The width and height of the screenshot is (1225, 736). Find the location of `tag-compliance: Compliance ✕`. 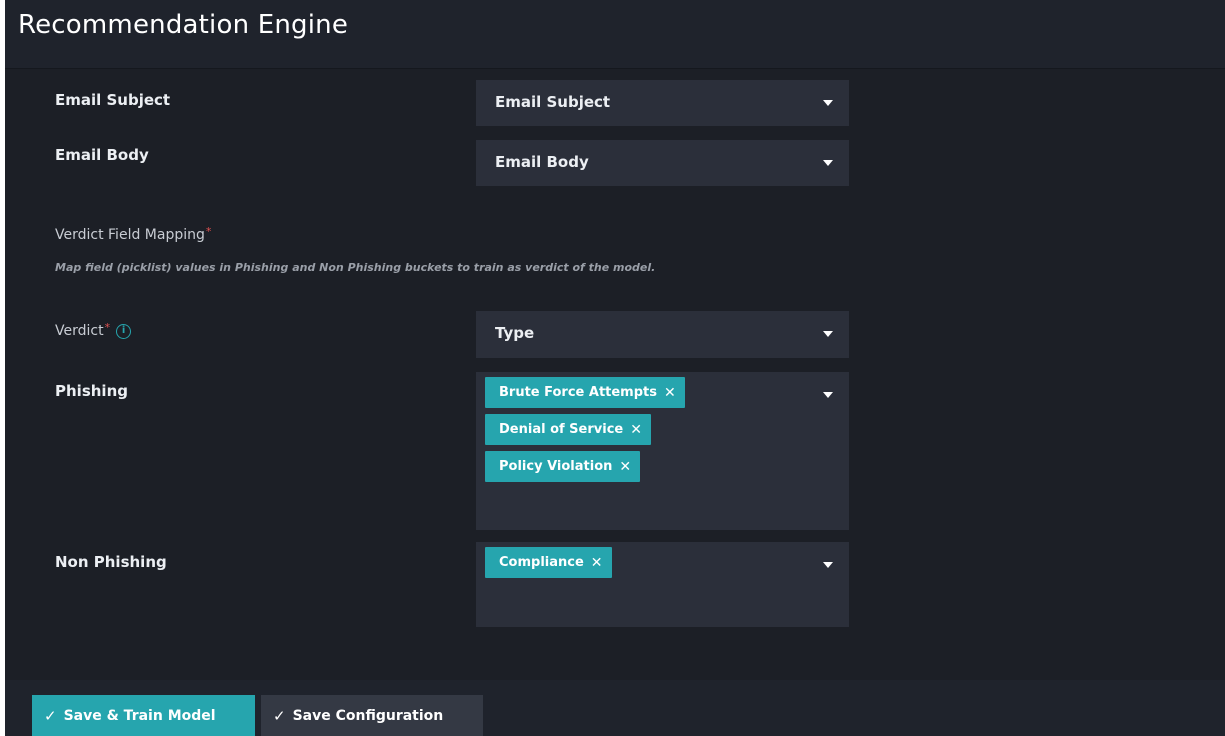

tag-compliance: Compliance ✕ is located at coordinates (548, 562).